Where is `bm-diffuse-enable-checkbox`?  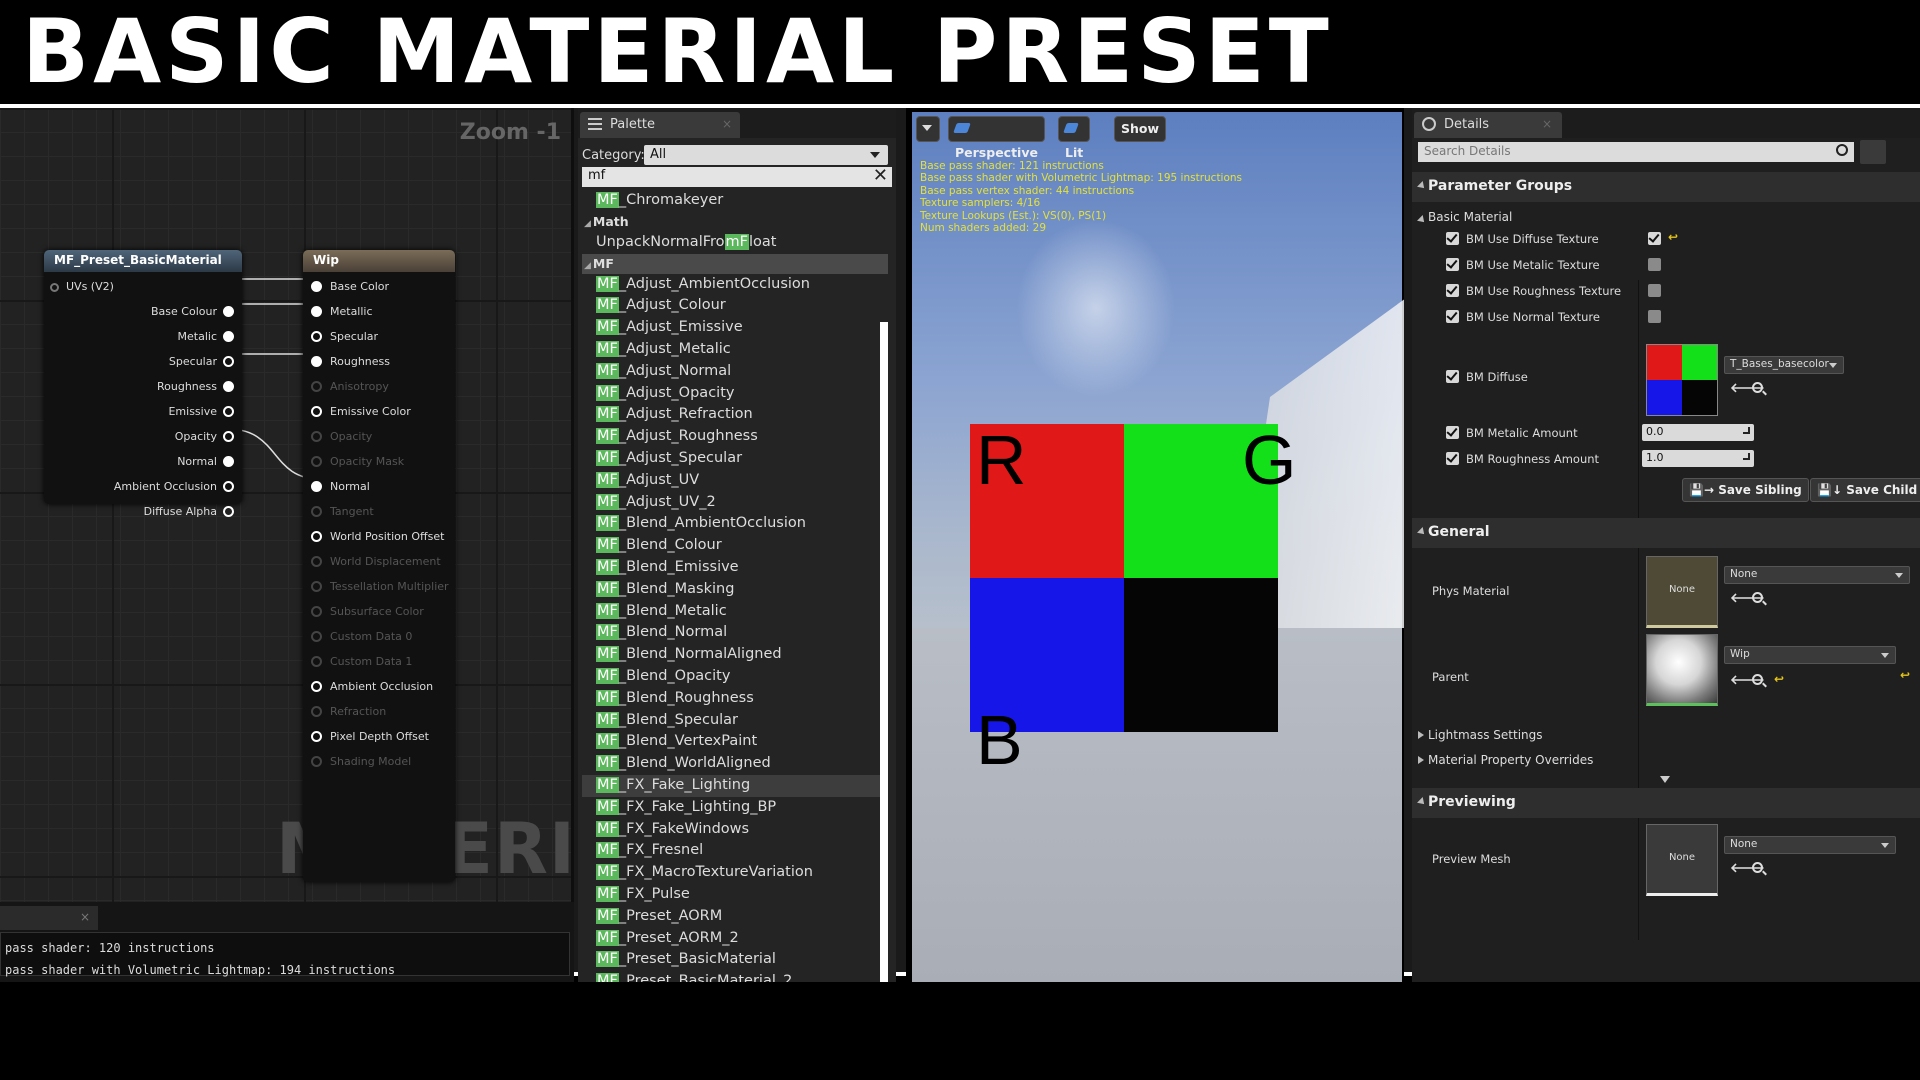 bm-diffuse-enable-checkbox is located at coordinates (1452, 376).